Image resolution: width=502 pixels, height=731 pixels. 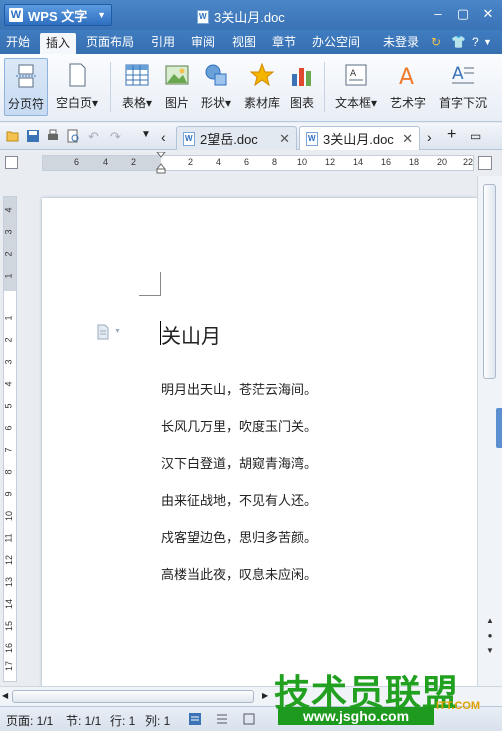 What do you see at coordinates (434, 137) in the screenshot?
I see `tab-scroll-right-icon: ›` at bounding box center [434, 137].